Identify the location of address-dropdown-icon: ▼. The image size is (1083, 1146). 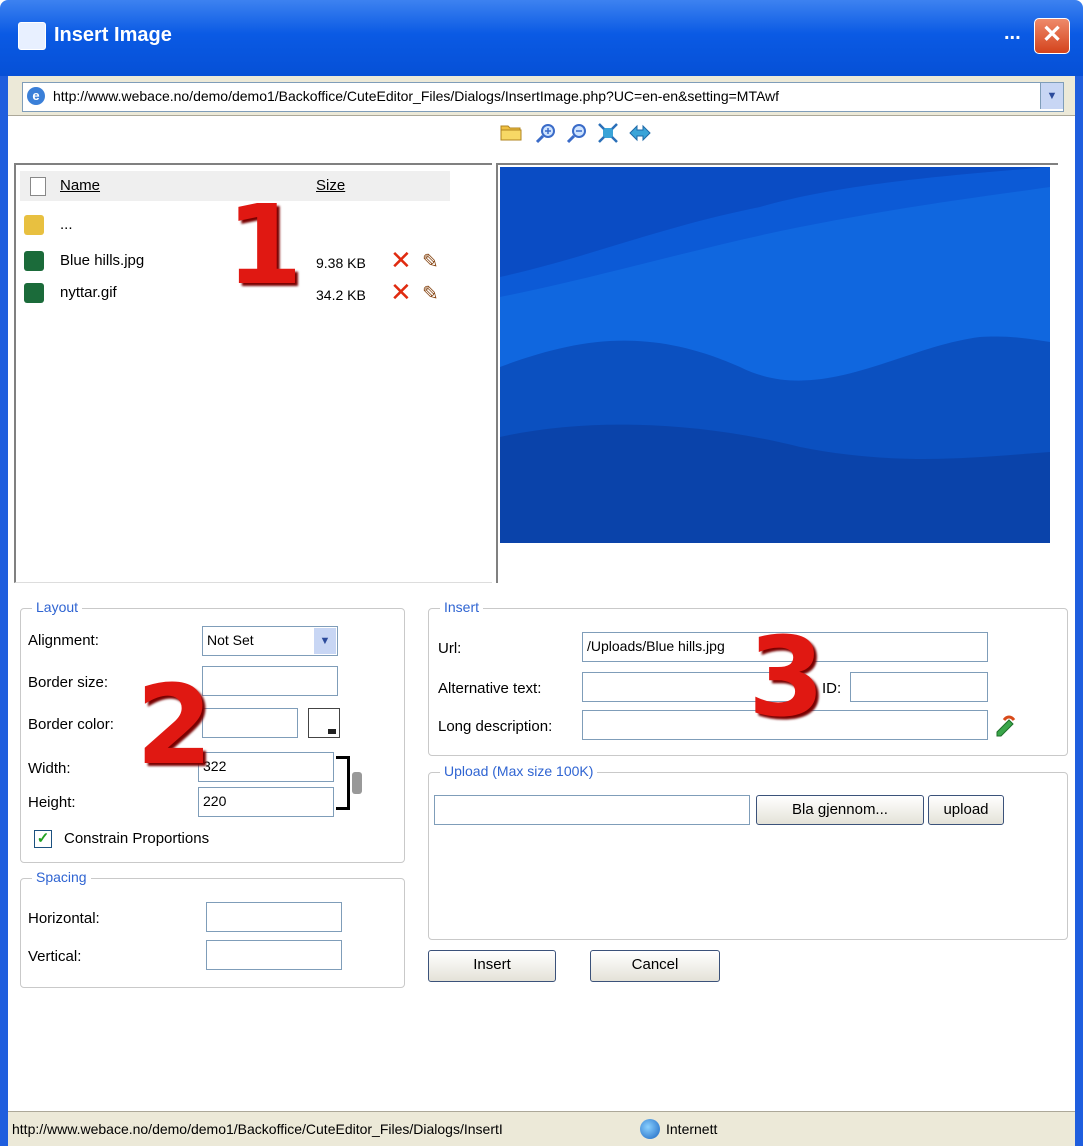
(1051, 96).